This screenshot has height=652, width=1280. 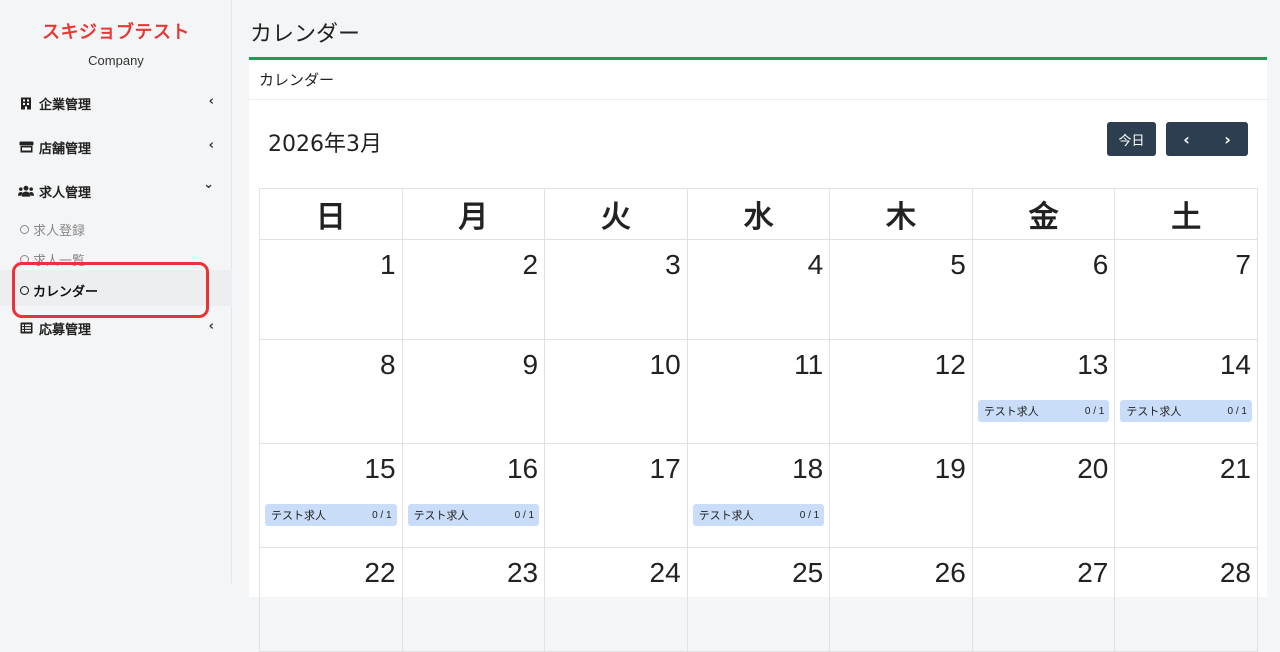 I want to click on sidebar-subitem-label: 求人登録, so click(x=59, y=231).